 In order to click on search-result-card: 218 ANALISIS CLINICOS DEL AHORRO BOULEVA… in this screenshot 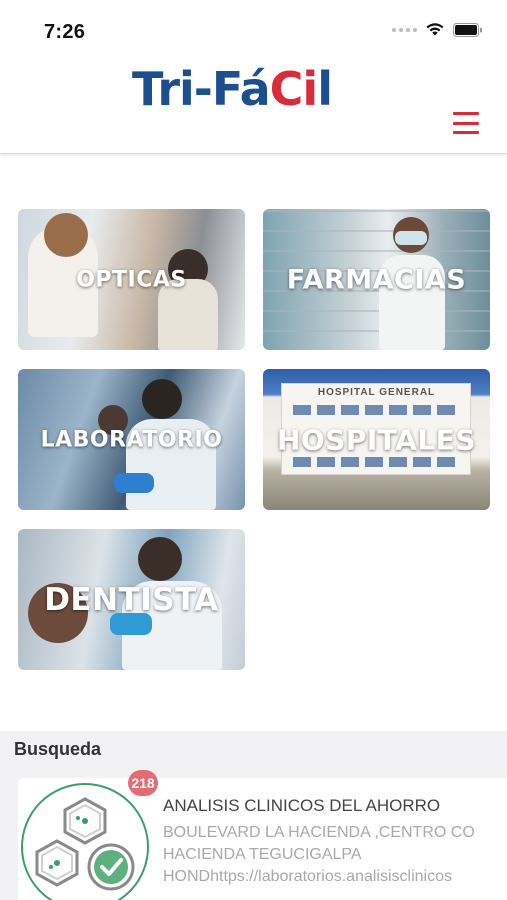, I will do `click(262, 835)`.